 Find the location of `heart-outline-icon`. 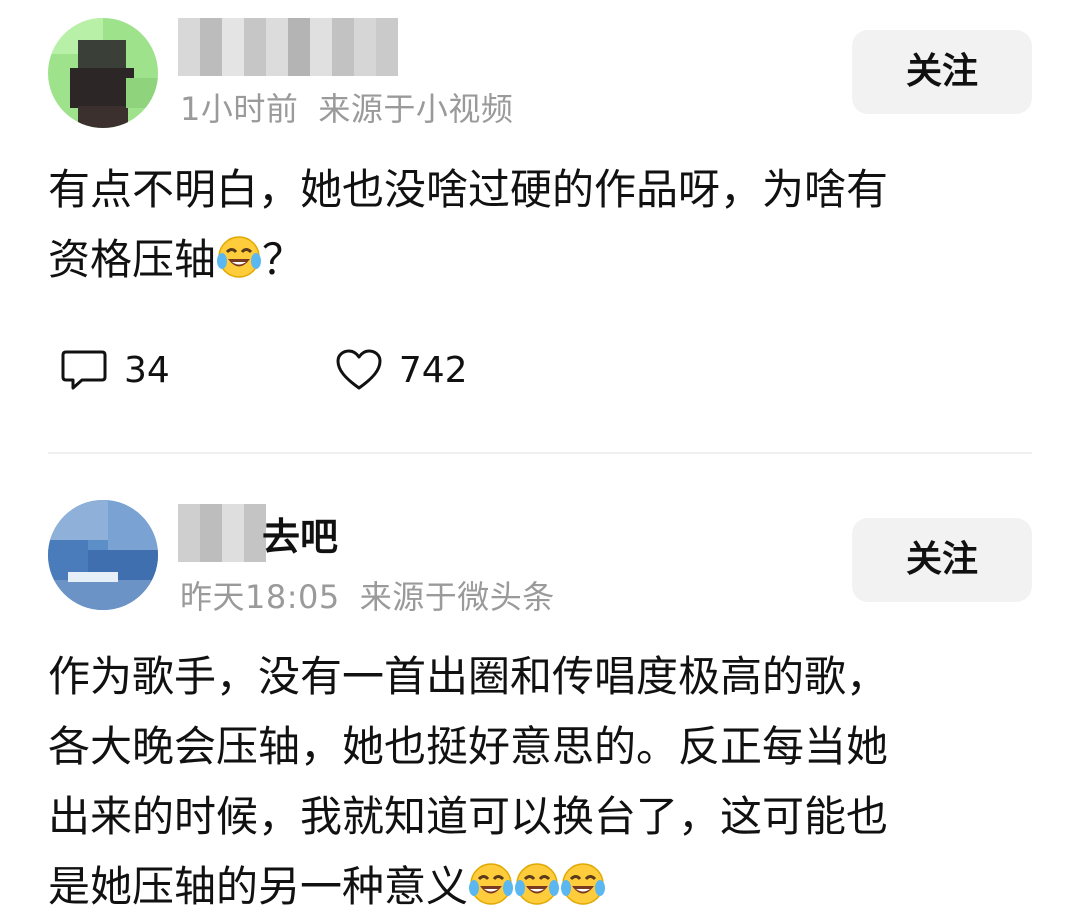

heart-outline-icon is located at coordinates (359, 369).